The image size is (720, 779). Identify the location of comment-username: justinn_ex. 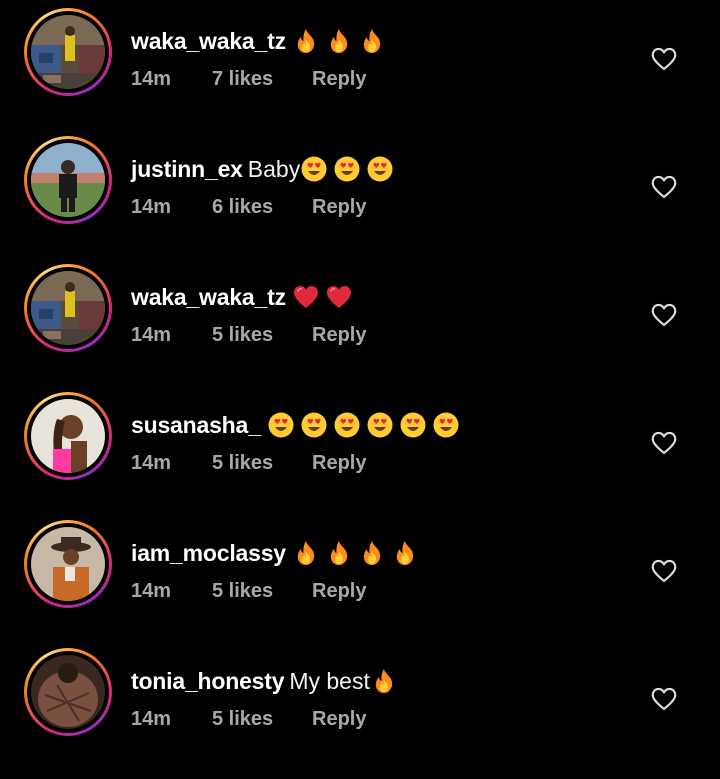
(187, 169).